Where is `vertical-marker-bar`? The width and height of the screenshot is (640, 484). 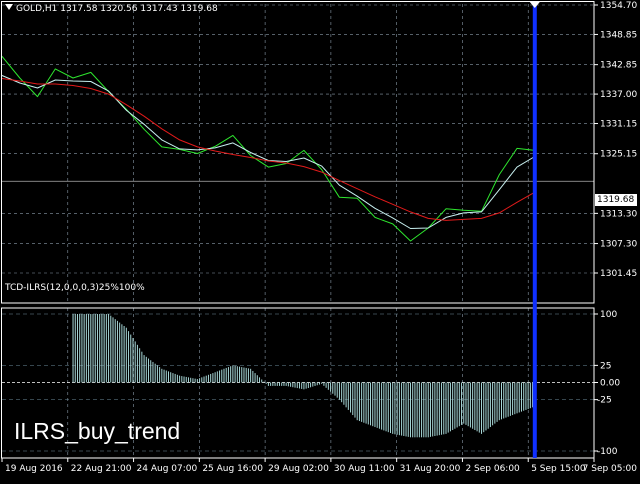
vertical-marker-bar is located at coordinates (534, 230).